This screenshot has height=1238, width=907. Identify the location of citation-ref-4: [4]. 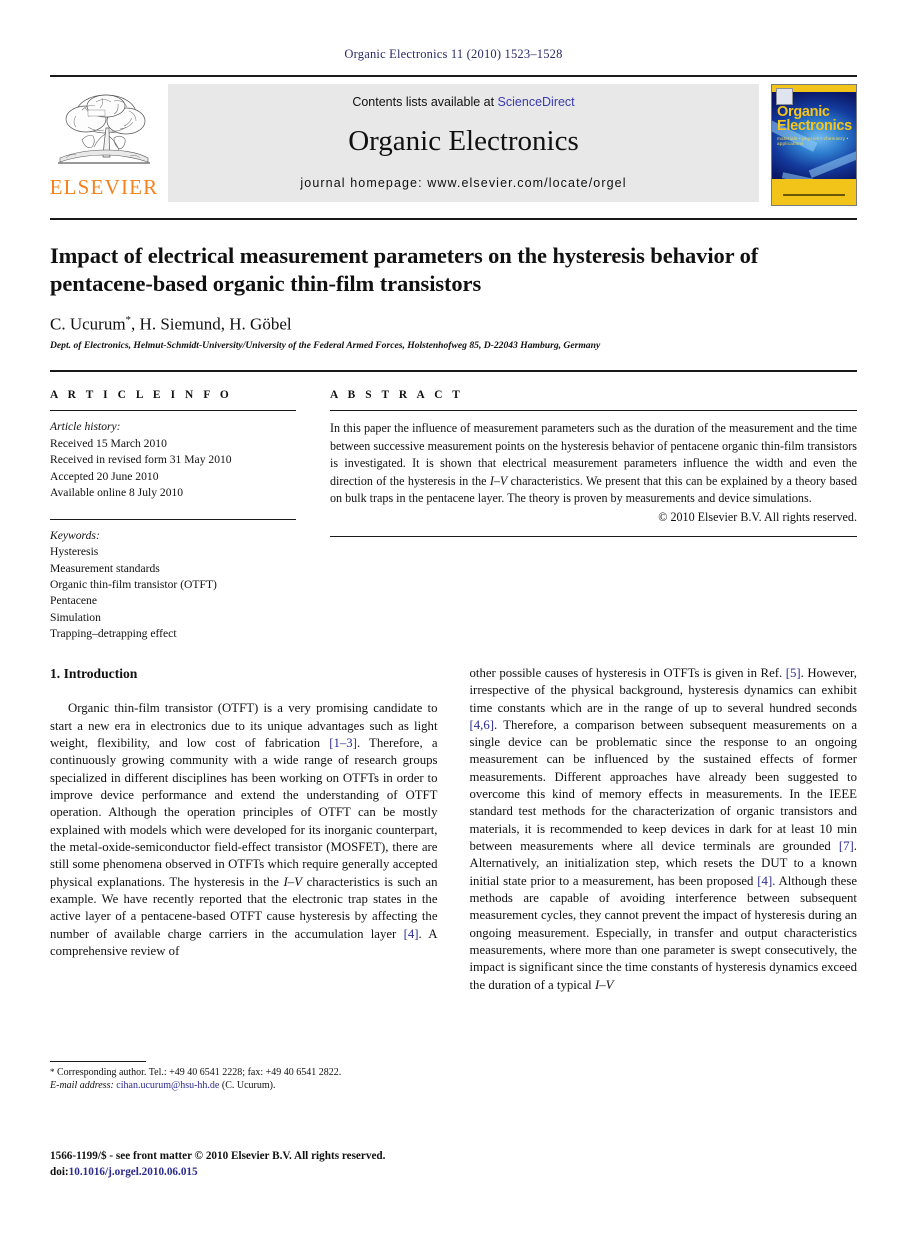
(411, 934).